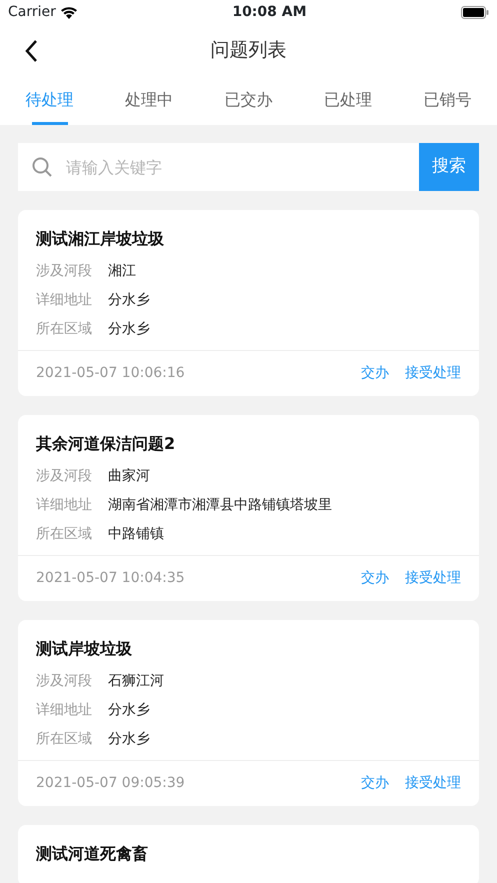 The width and height of the screenshot is (497, 883). Describe the element at coordinates (149, 100) in the screenshot. I see `tab: 处理中` at that location.